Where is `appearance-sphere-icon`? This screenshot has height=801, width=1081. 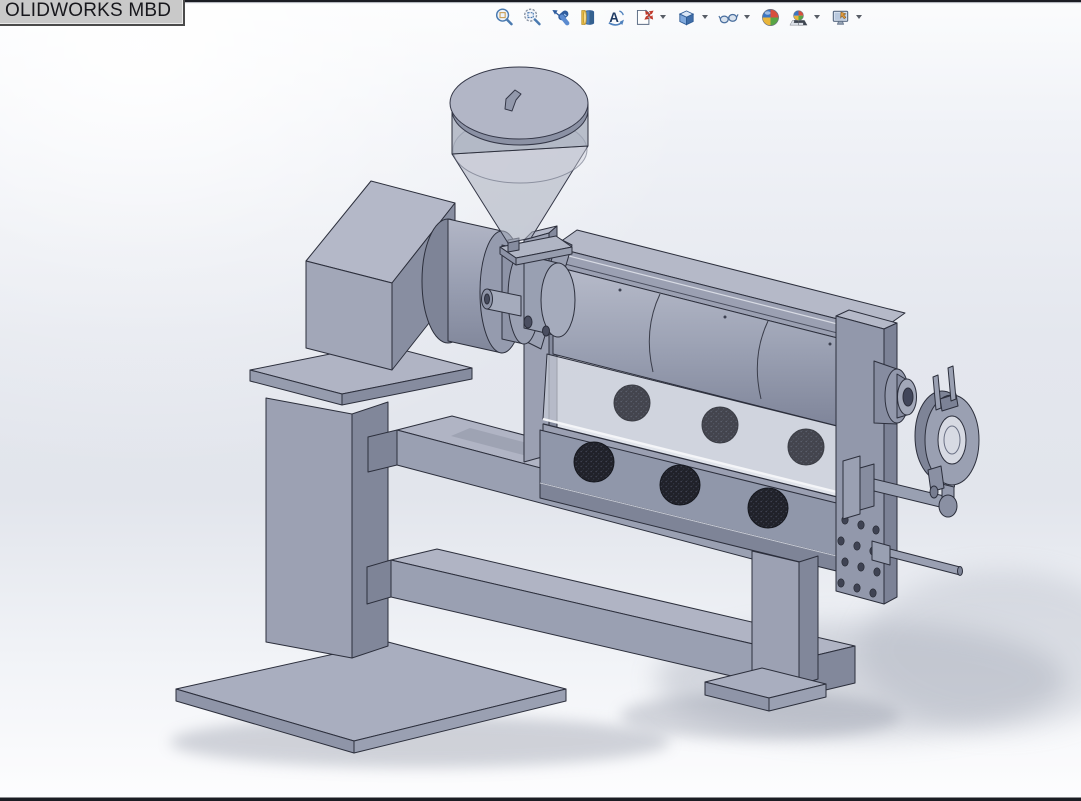
appearance-sphere-icon is located at coordinates (770, 17).